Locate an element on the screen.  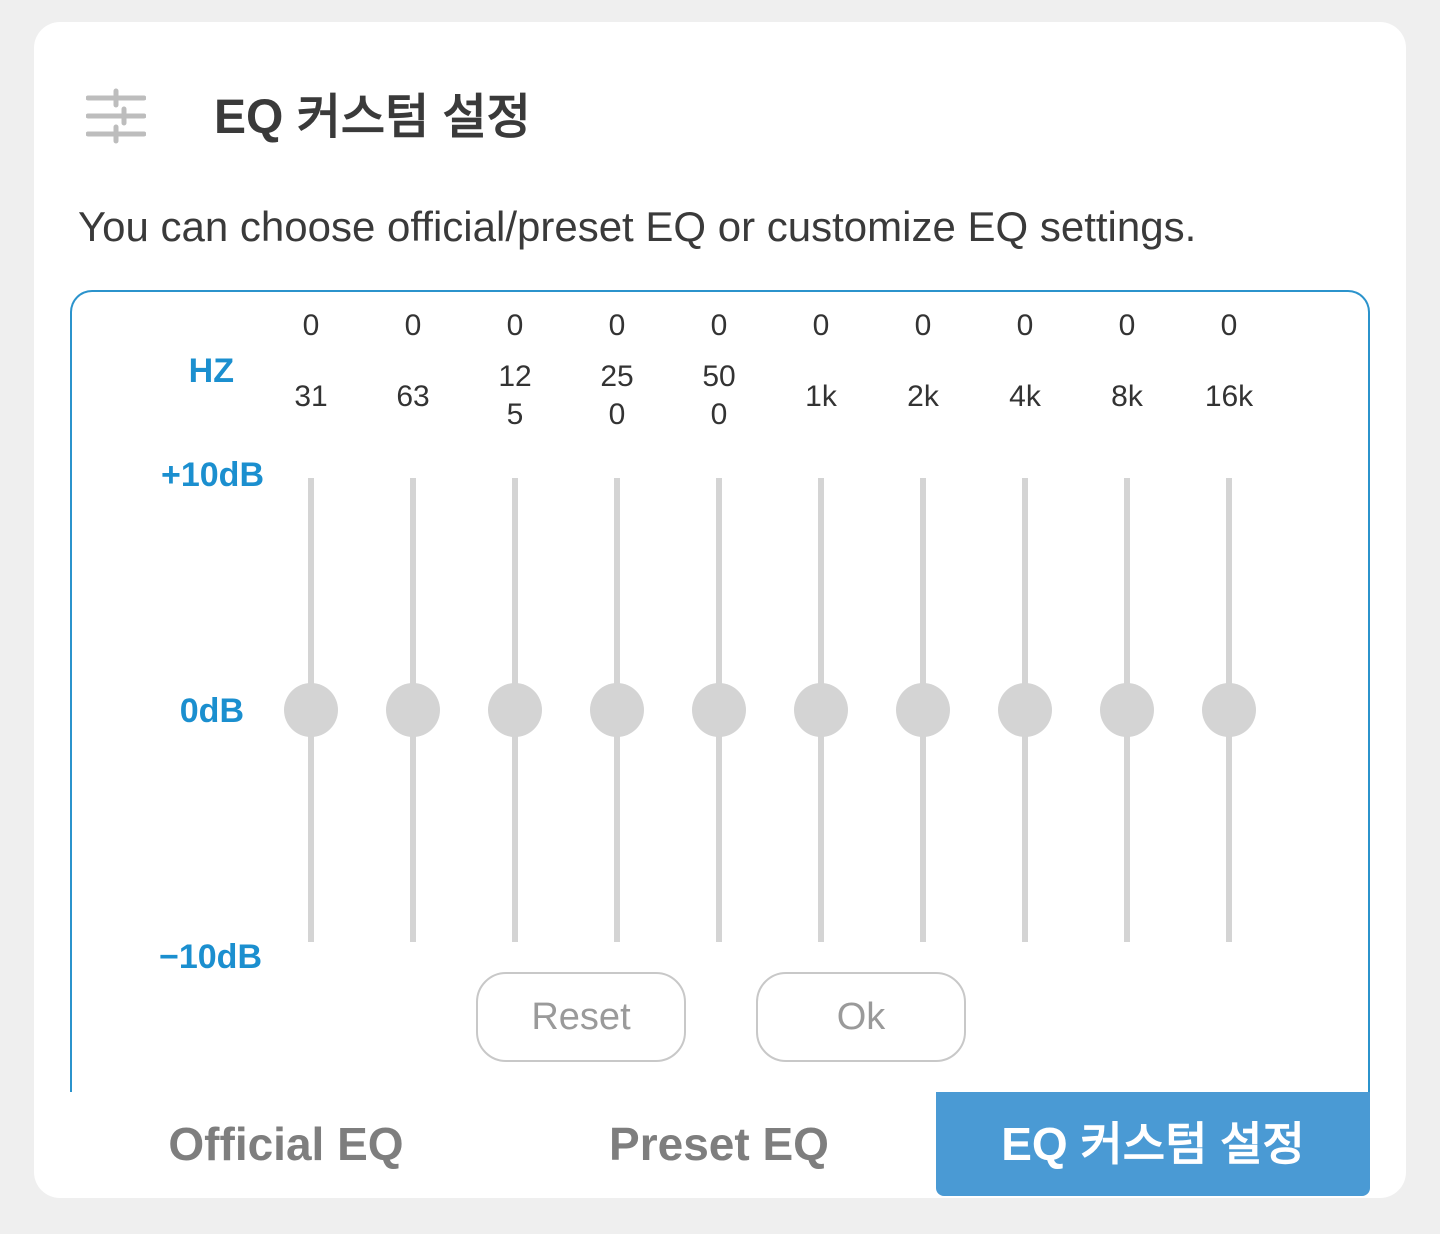
page-title: EQ 커스텀 설정 is located at coordinates (372, 117).